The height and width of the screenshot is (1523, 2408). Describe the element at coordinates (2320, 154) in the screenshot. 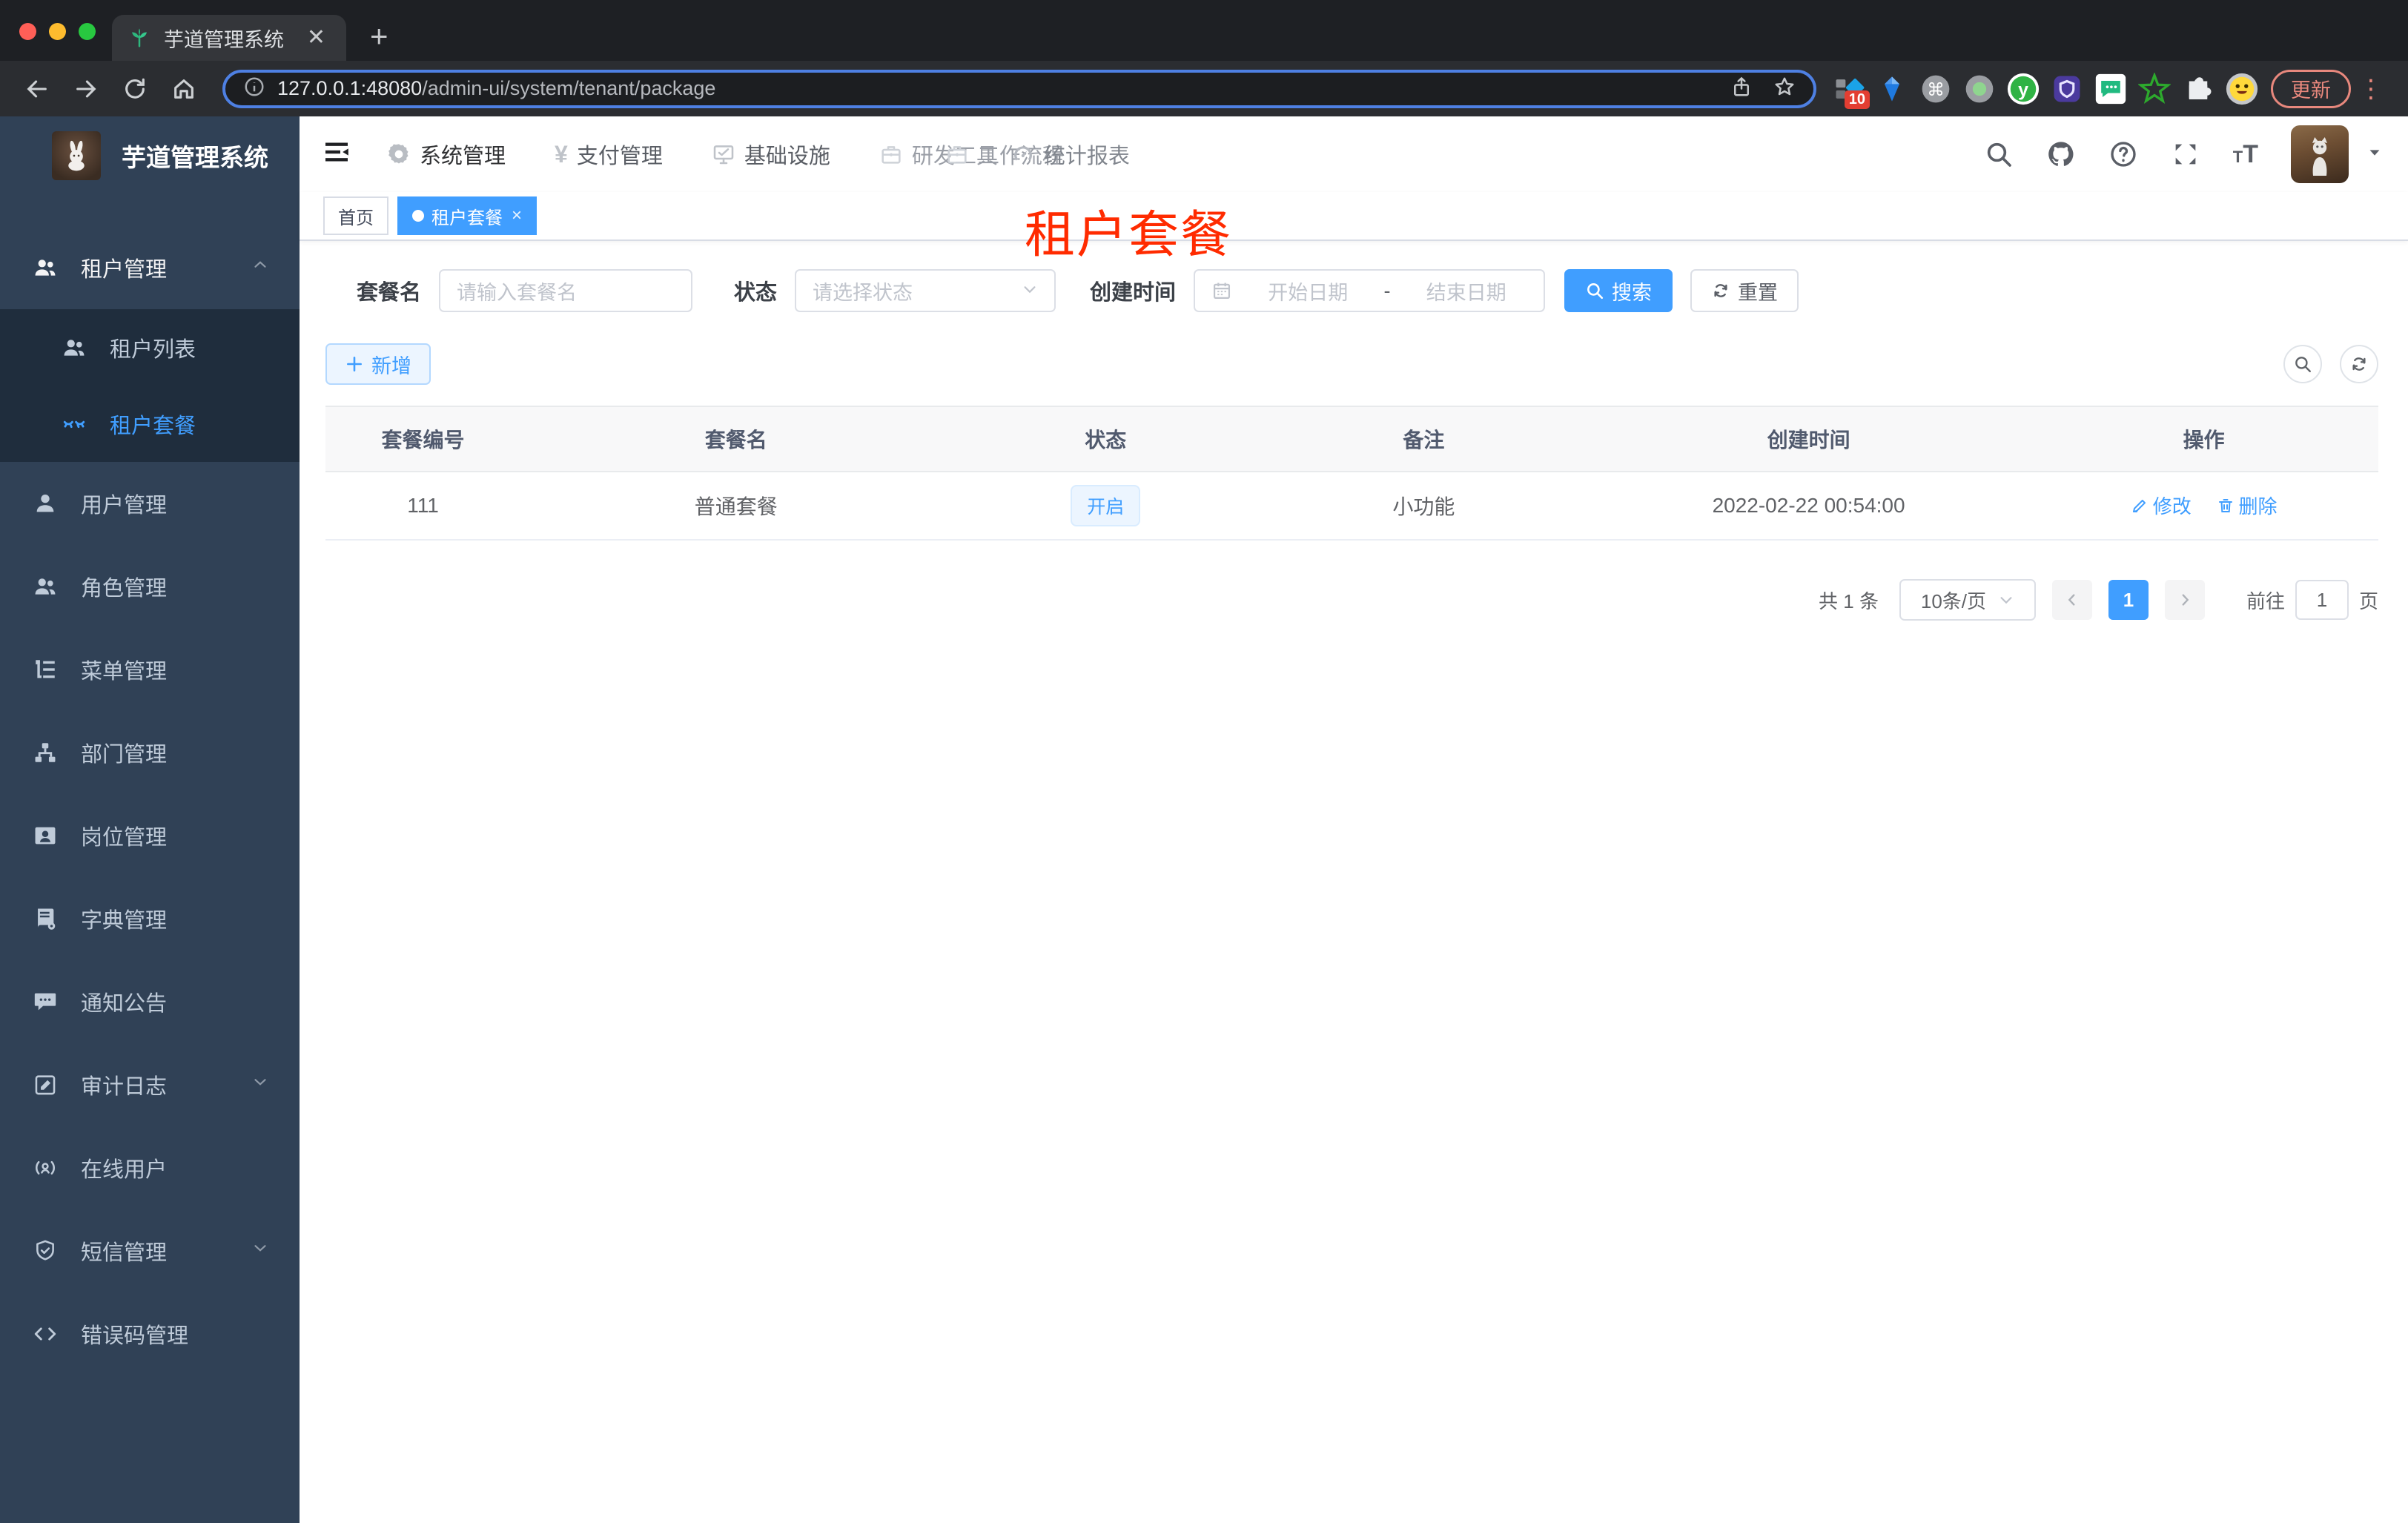

I see `avatar` at that location.